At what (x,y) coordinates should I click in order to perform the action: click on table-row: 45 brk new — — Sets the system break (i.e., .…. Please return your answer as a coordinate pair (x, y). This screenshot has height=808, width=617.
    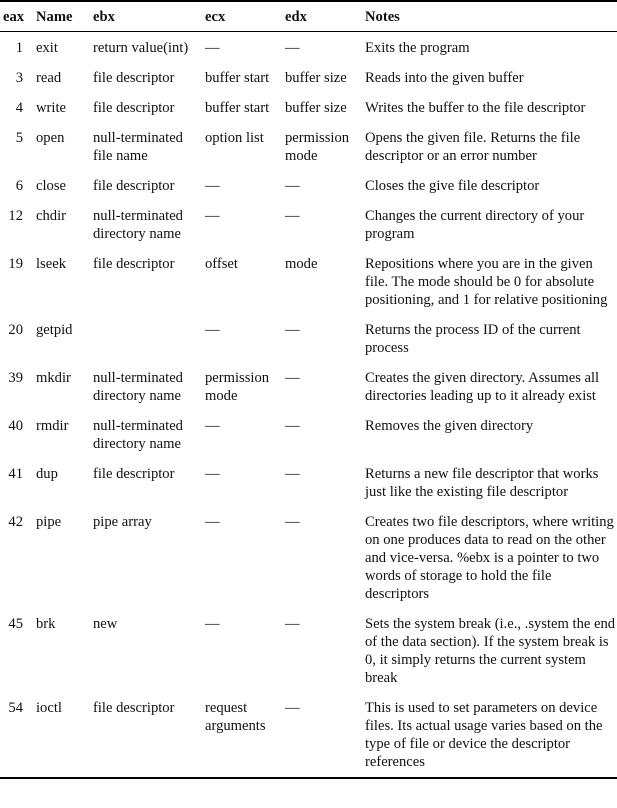
    Looking at the image, I should click on (308, 651).